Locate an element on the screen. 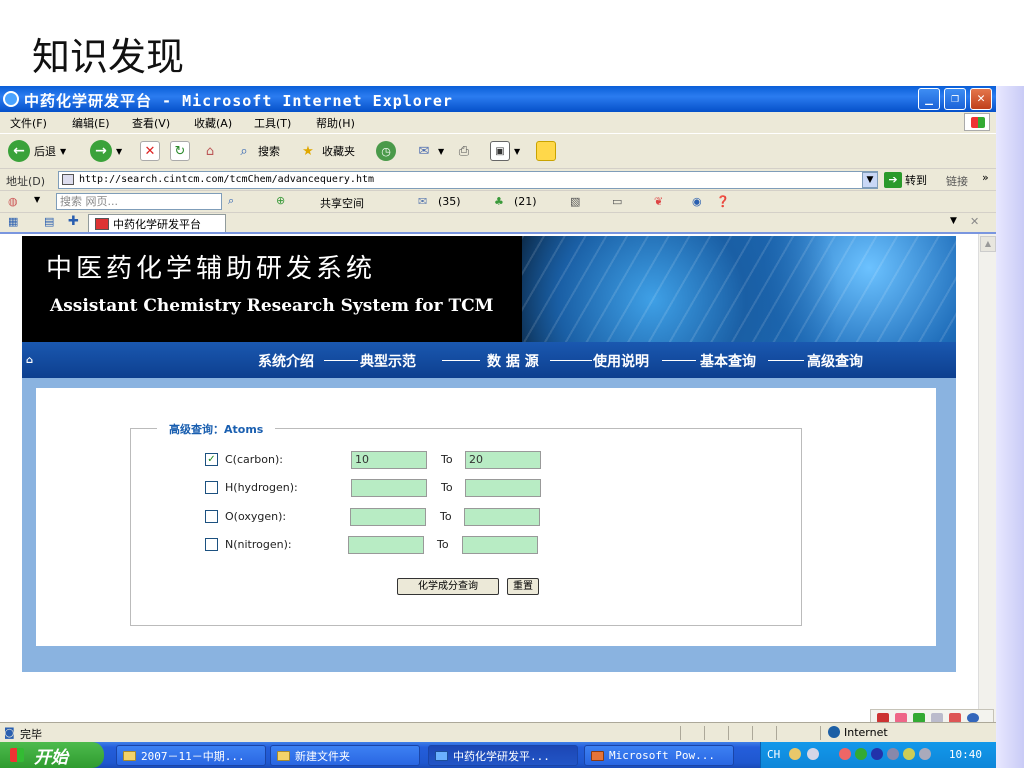 Image resolution: width=1024 pixels, height=768 pixels. oxygen-min-input is located at coordinates (388, 517).